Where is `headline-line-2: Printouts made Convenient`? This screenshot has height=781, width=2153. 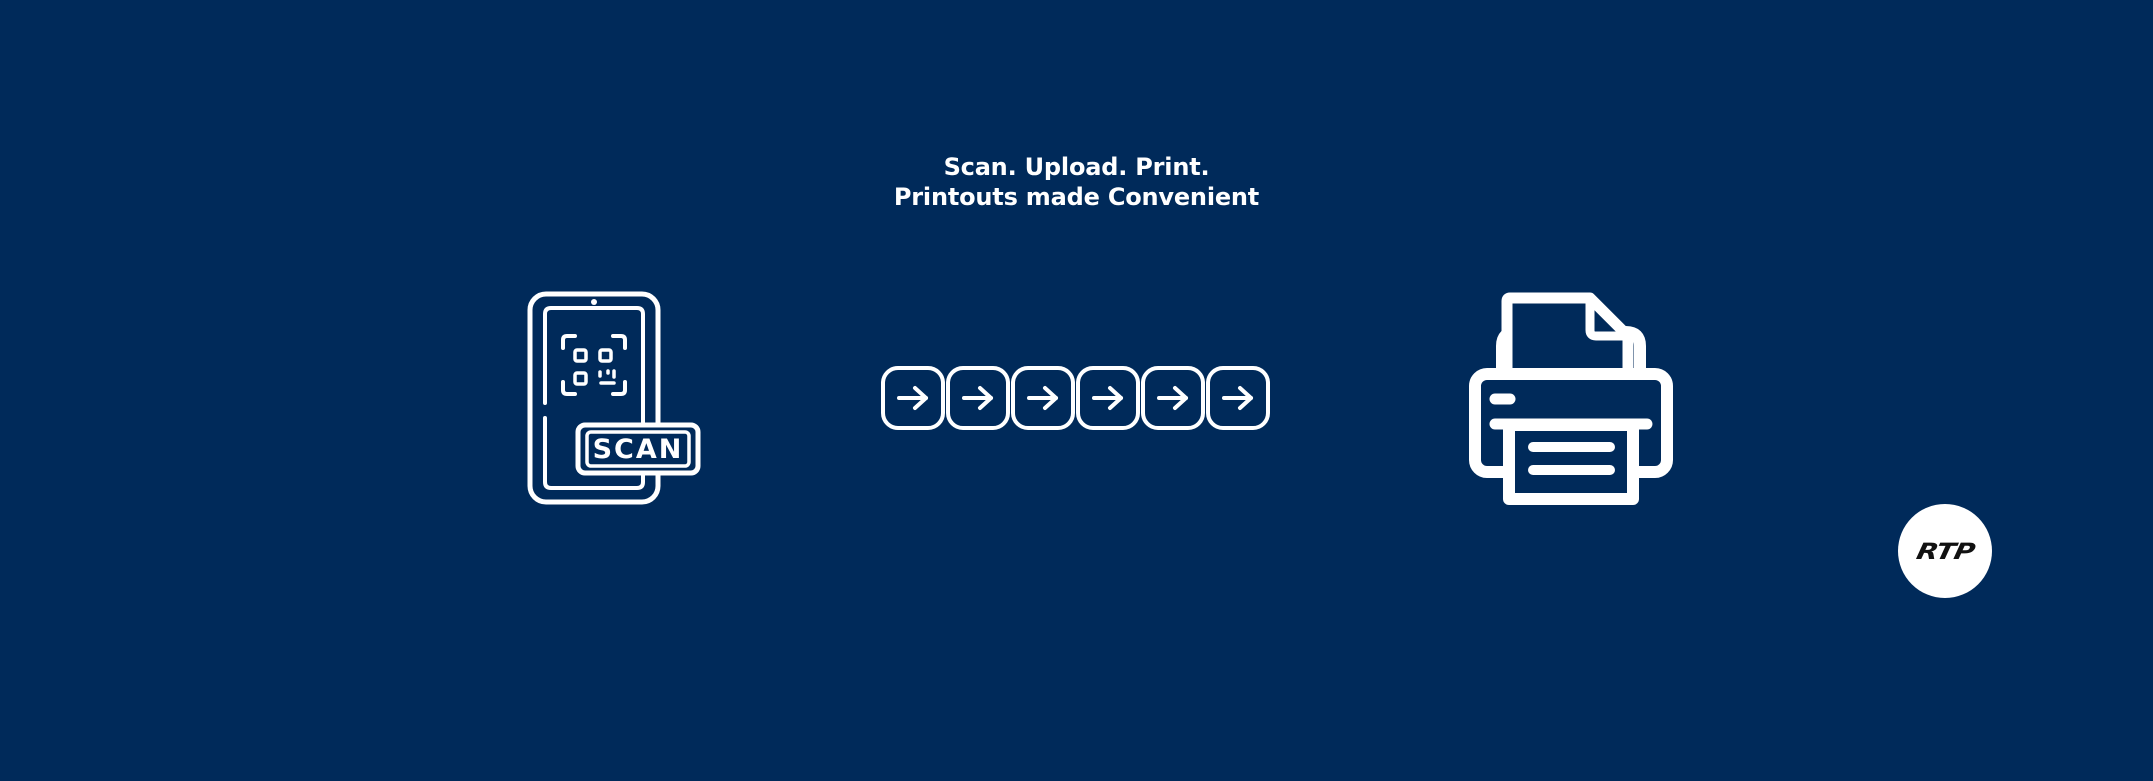
headline-line-2: Printouts made Convenient is located at coordinates (1076, 197).